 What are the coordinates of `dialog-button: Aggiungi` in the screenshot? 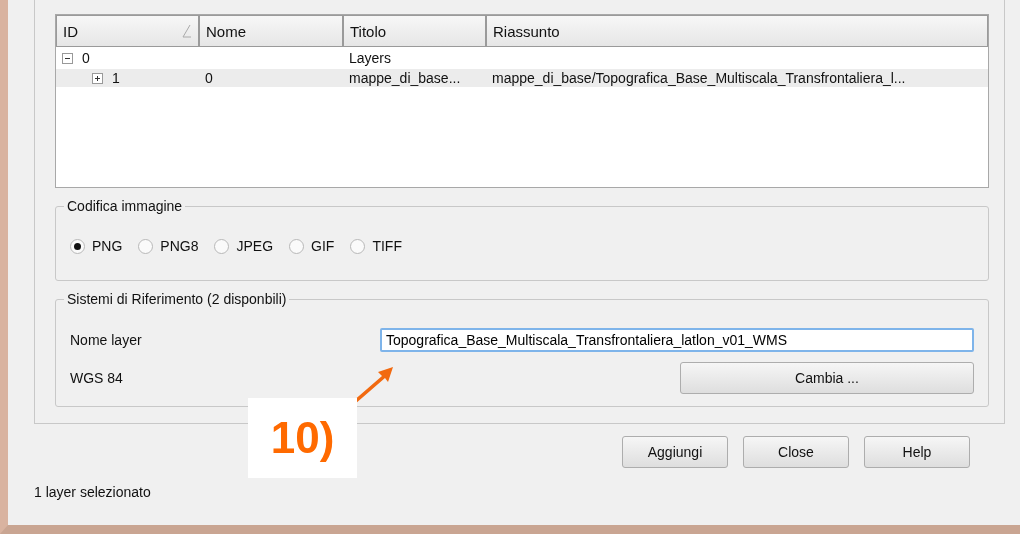 It's located at (675, 452).